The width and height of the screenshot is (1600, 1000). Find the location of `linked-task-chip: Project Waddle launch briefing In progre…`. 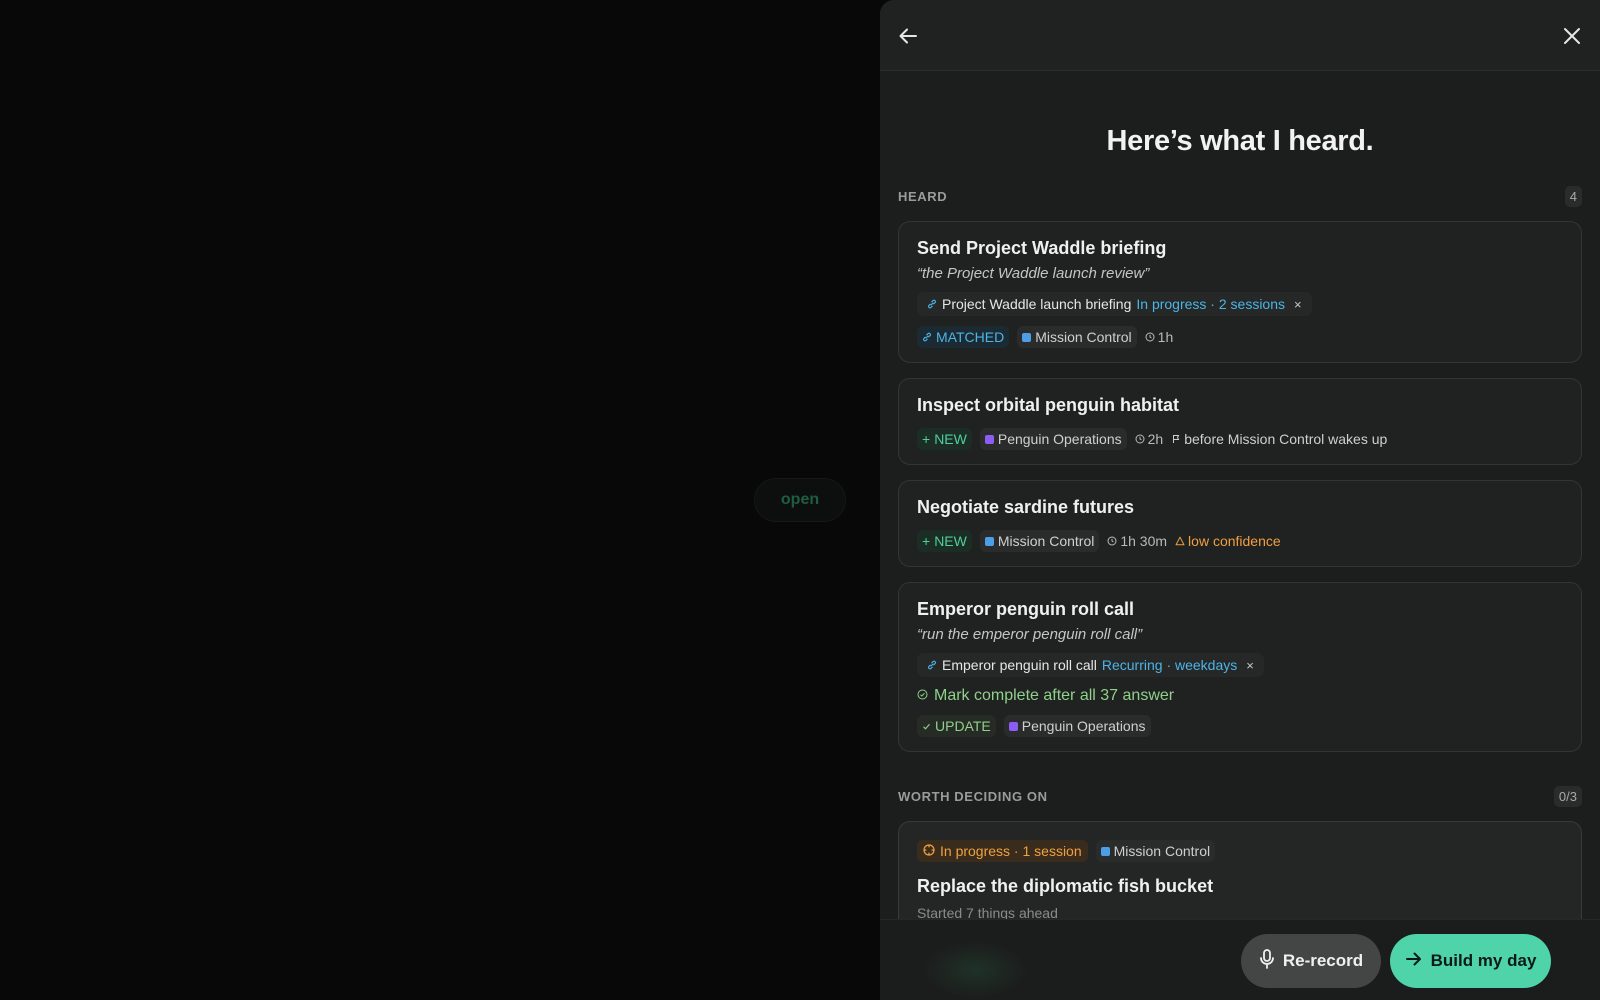

linked-task-chip: Project Waddle launch briefing In progre… is located at coordinates (1114, 304).